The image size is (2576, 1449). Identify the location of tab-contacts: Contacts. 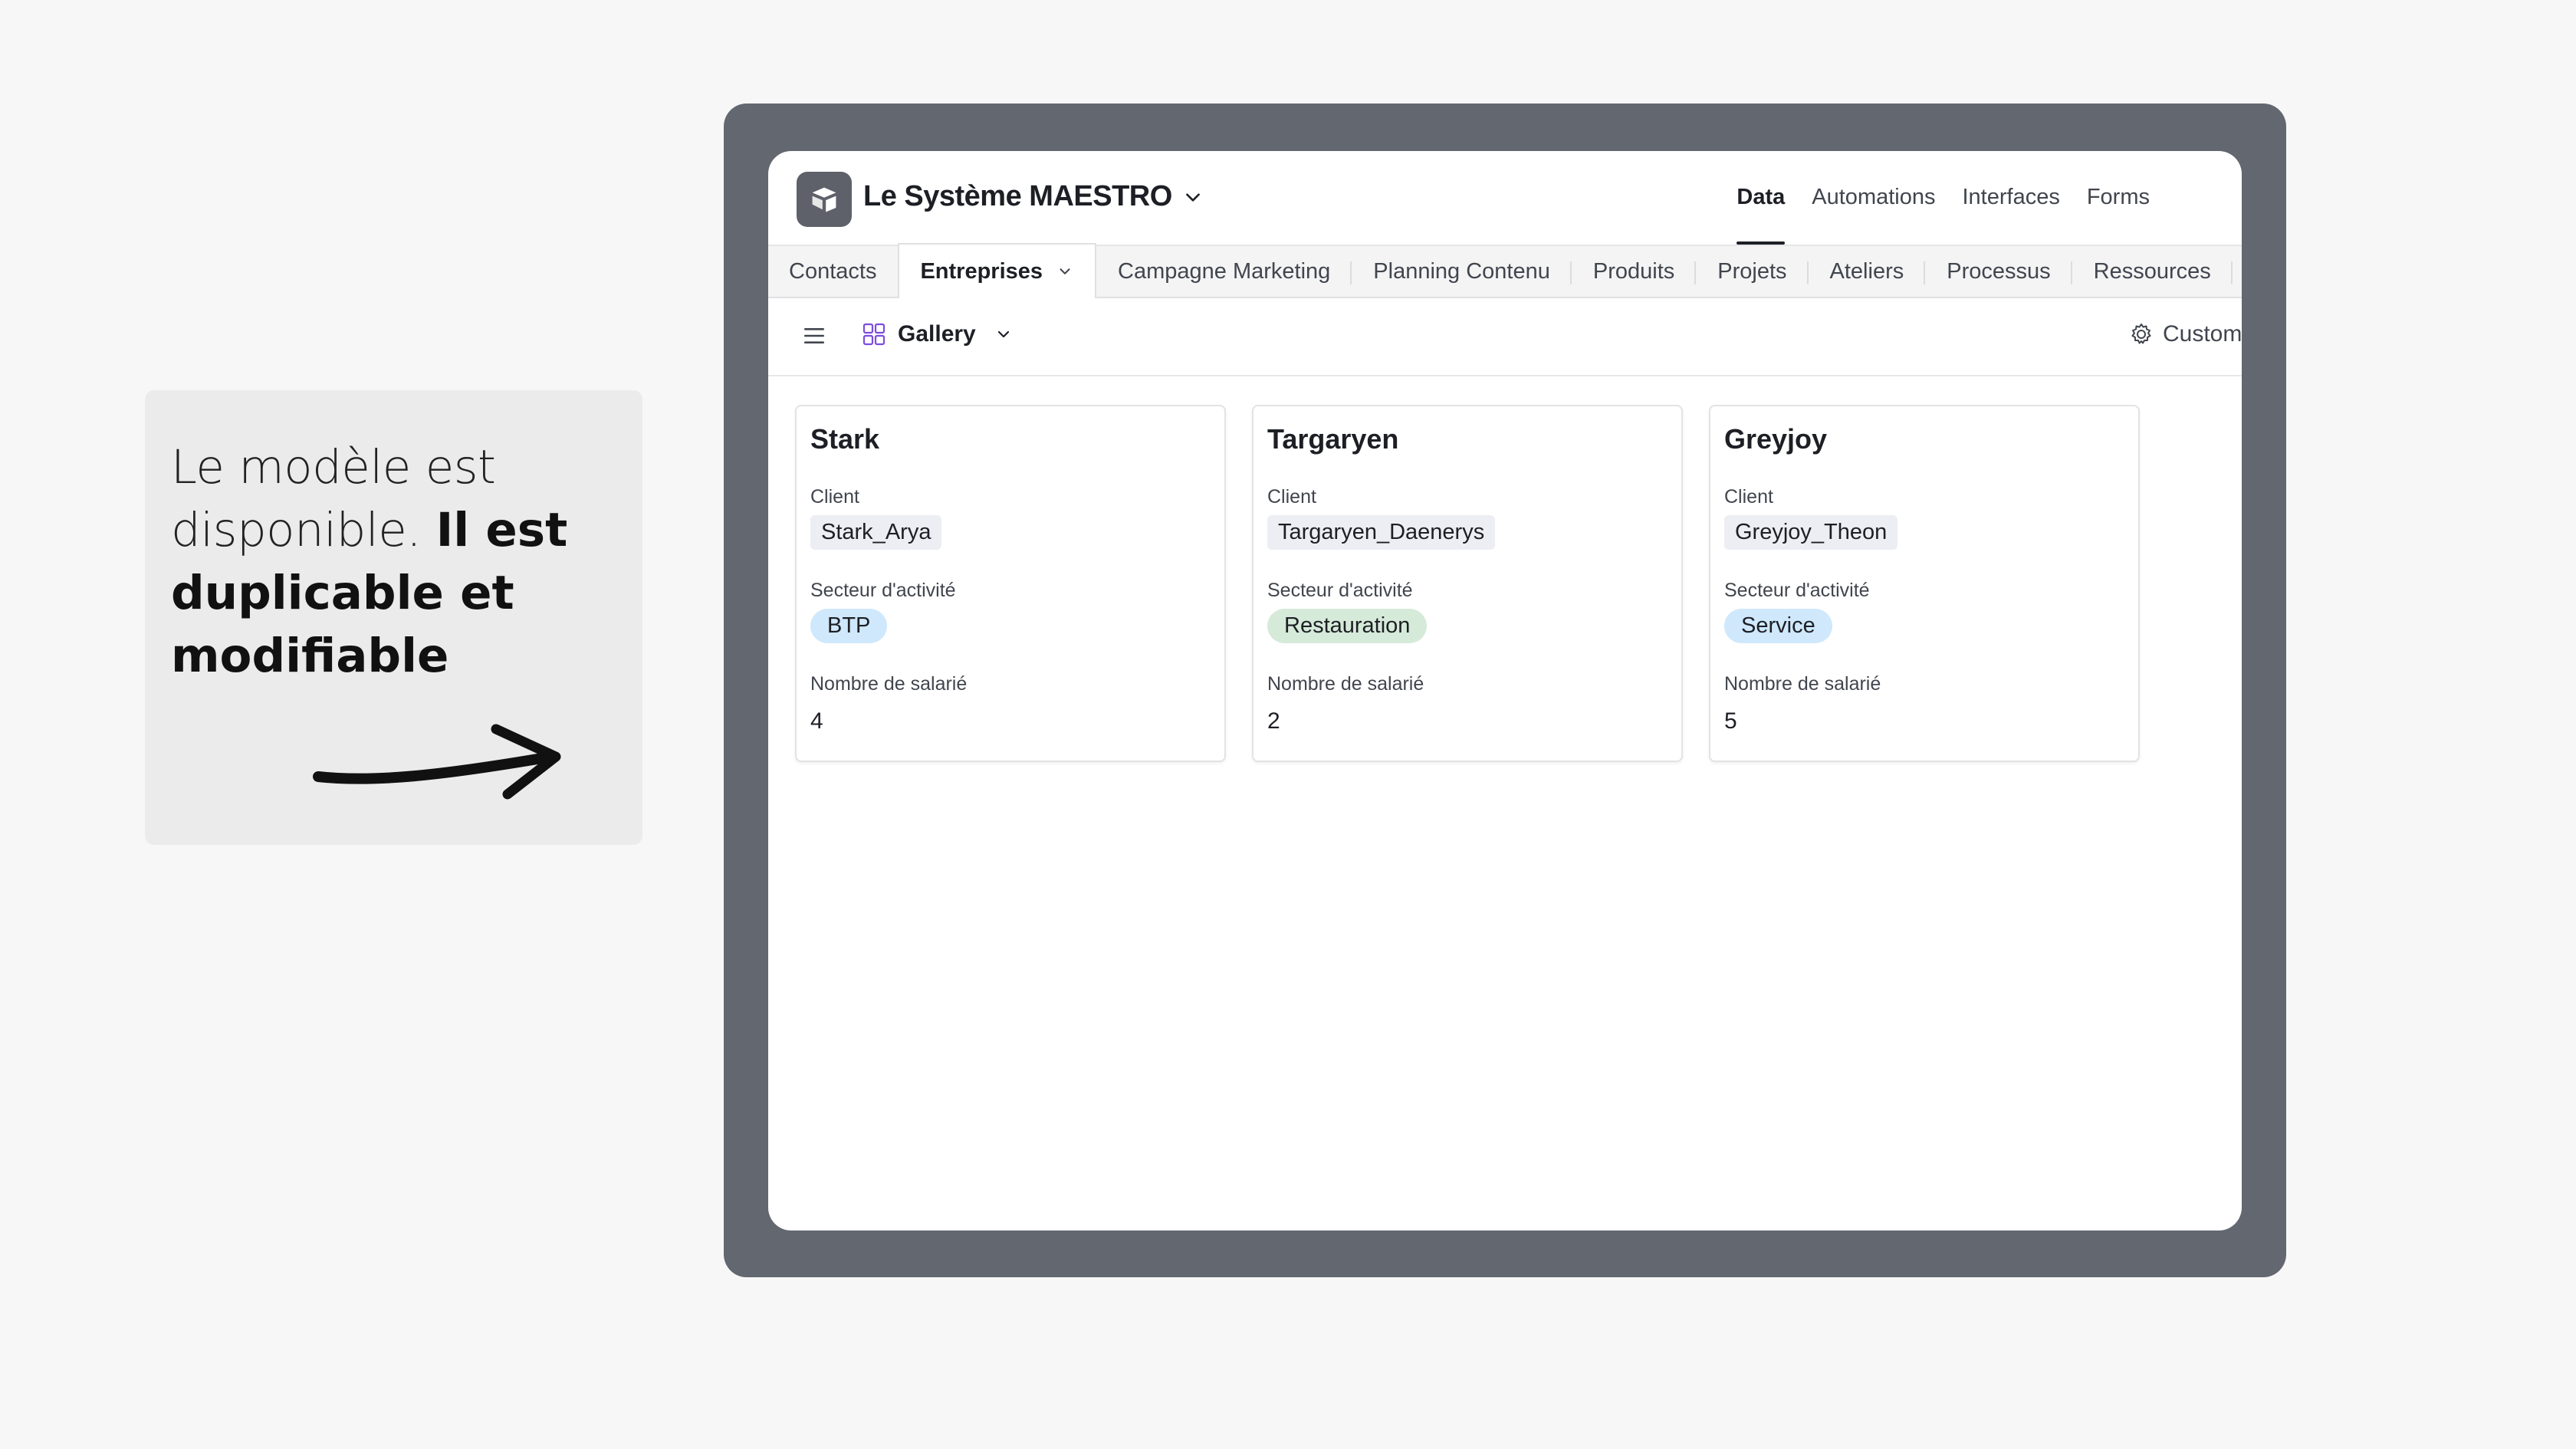
(833, 271).